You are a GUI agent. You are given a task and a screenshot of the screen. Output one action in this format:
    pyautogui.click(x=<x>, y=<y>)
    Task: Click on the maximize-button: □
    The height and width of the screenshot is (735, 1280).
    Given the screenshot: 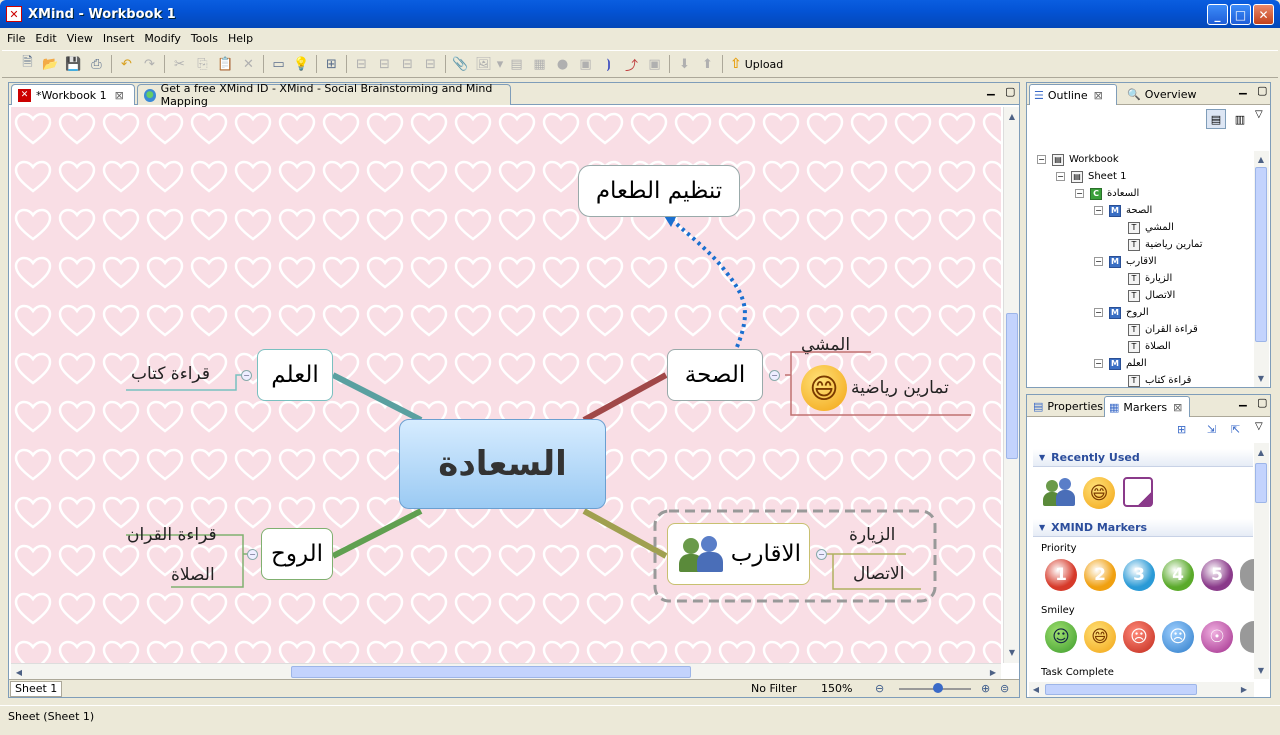 What is the action you would take?
    pyautogui.click(x=1240, y=14)
    